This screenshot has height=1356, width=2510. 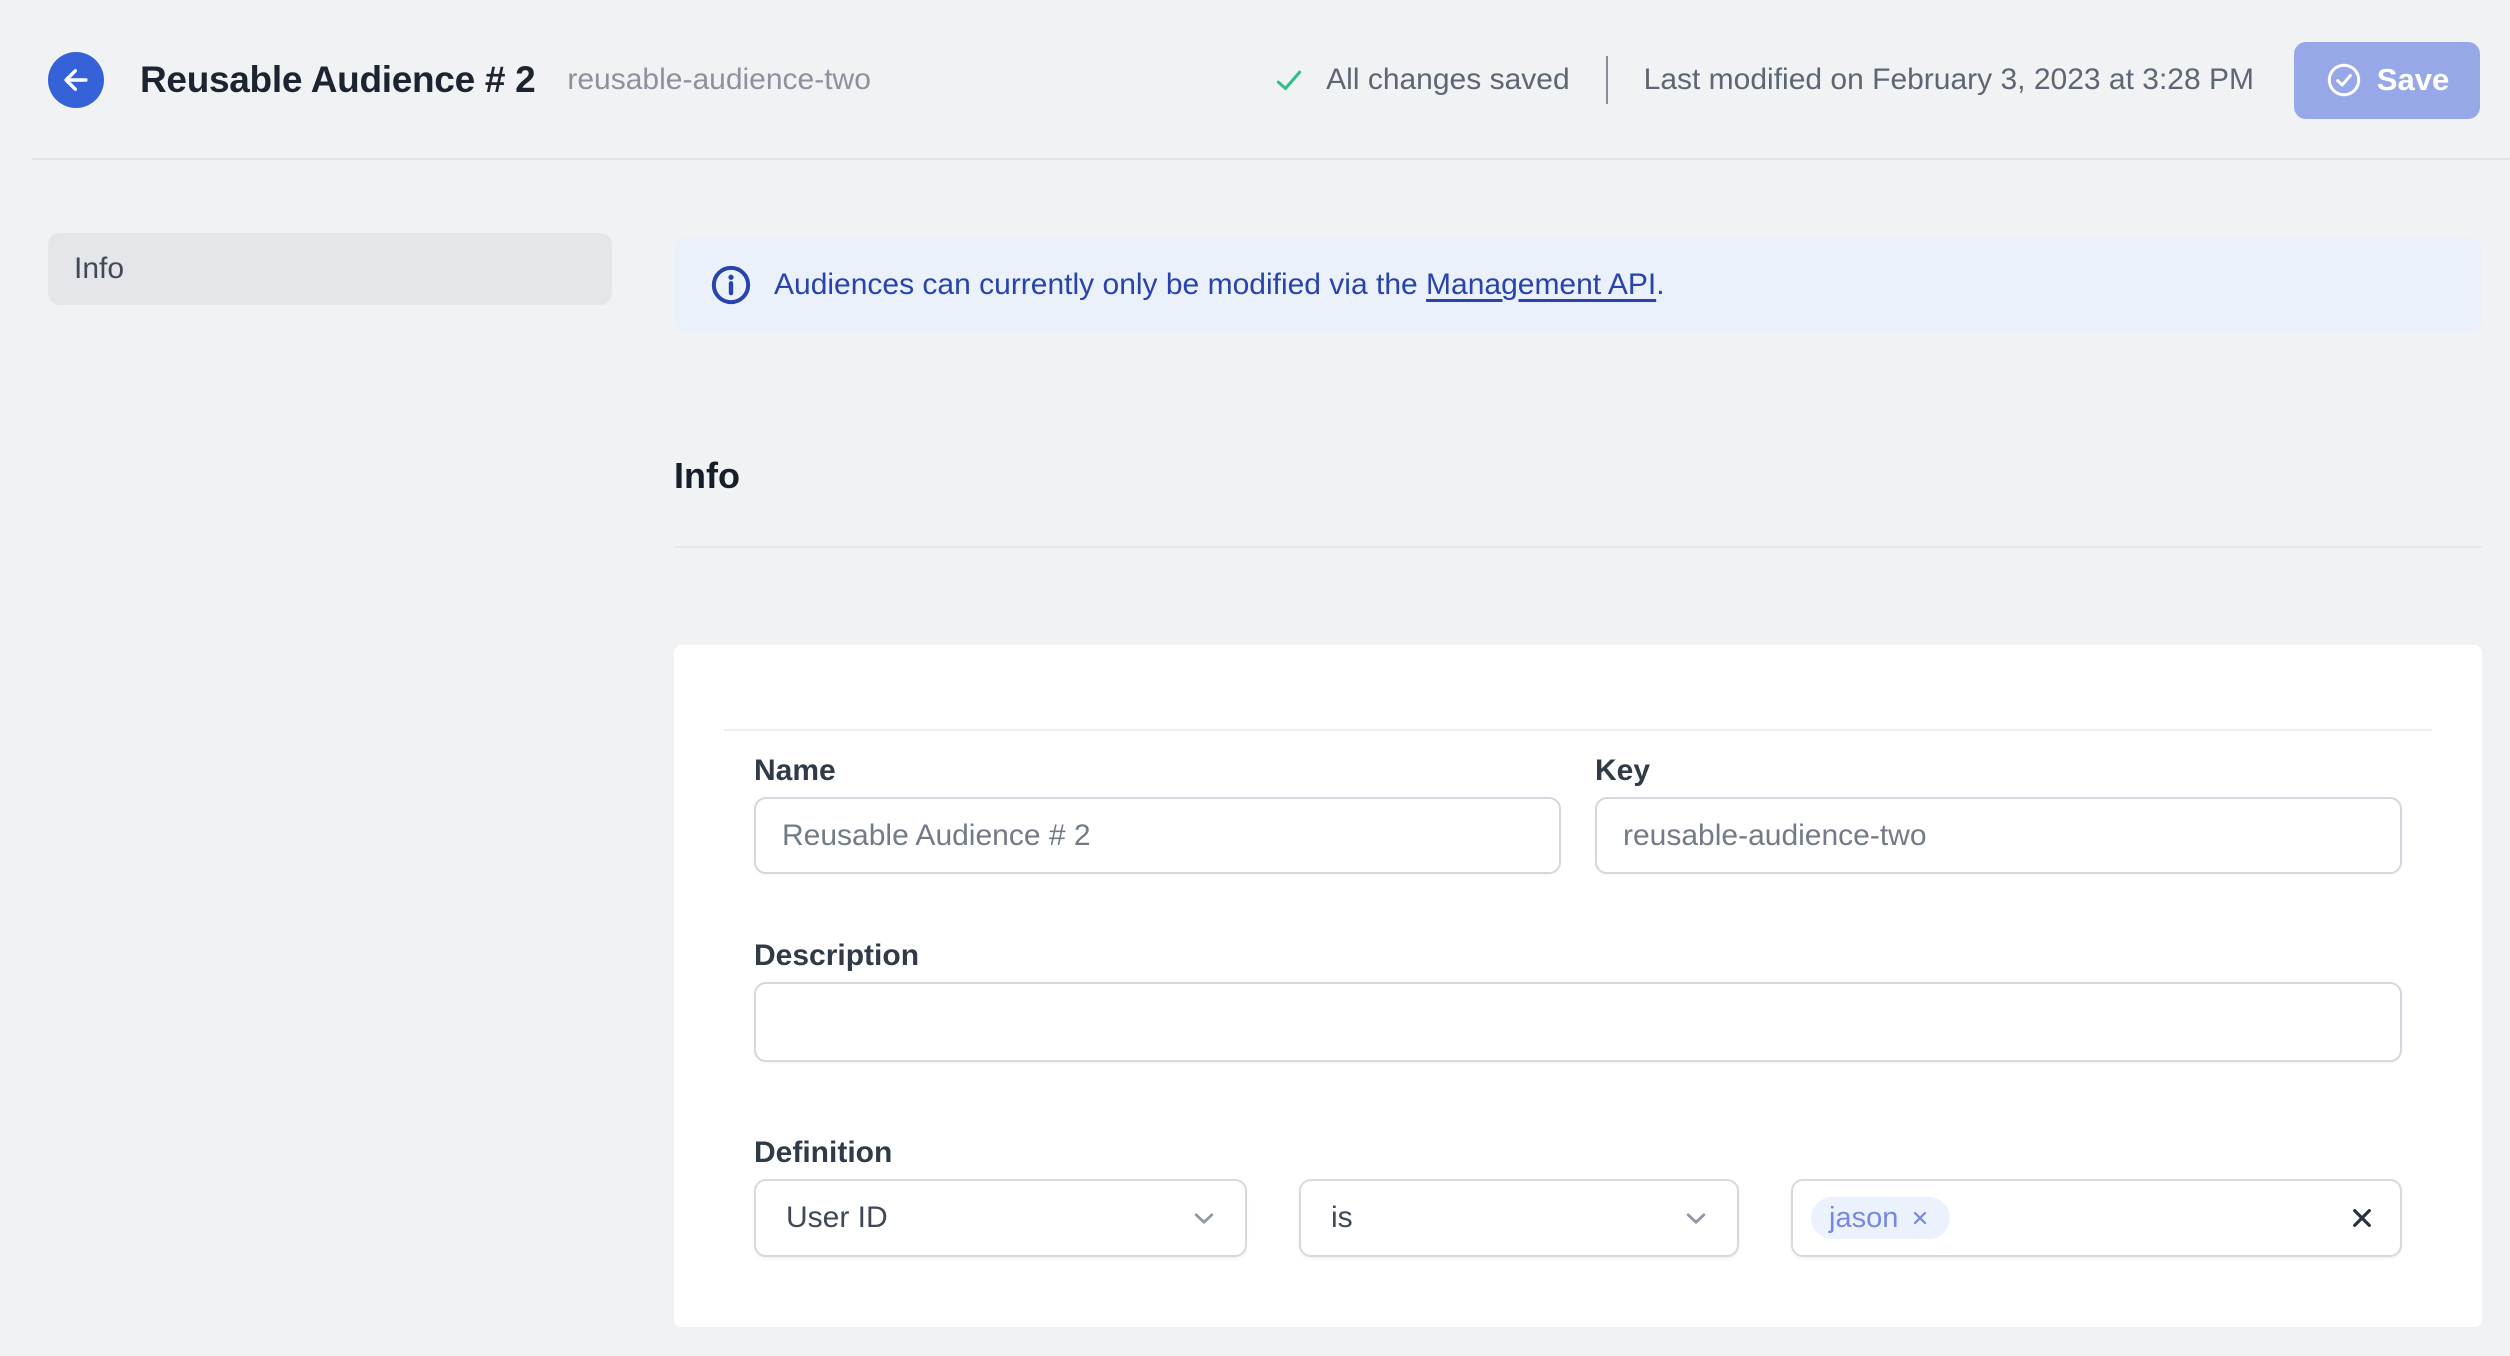 I want to click on card-top-divider, so click(x=1578, y=730).